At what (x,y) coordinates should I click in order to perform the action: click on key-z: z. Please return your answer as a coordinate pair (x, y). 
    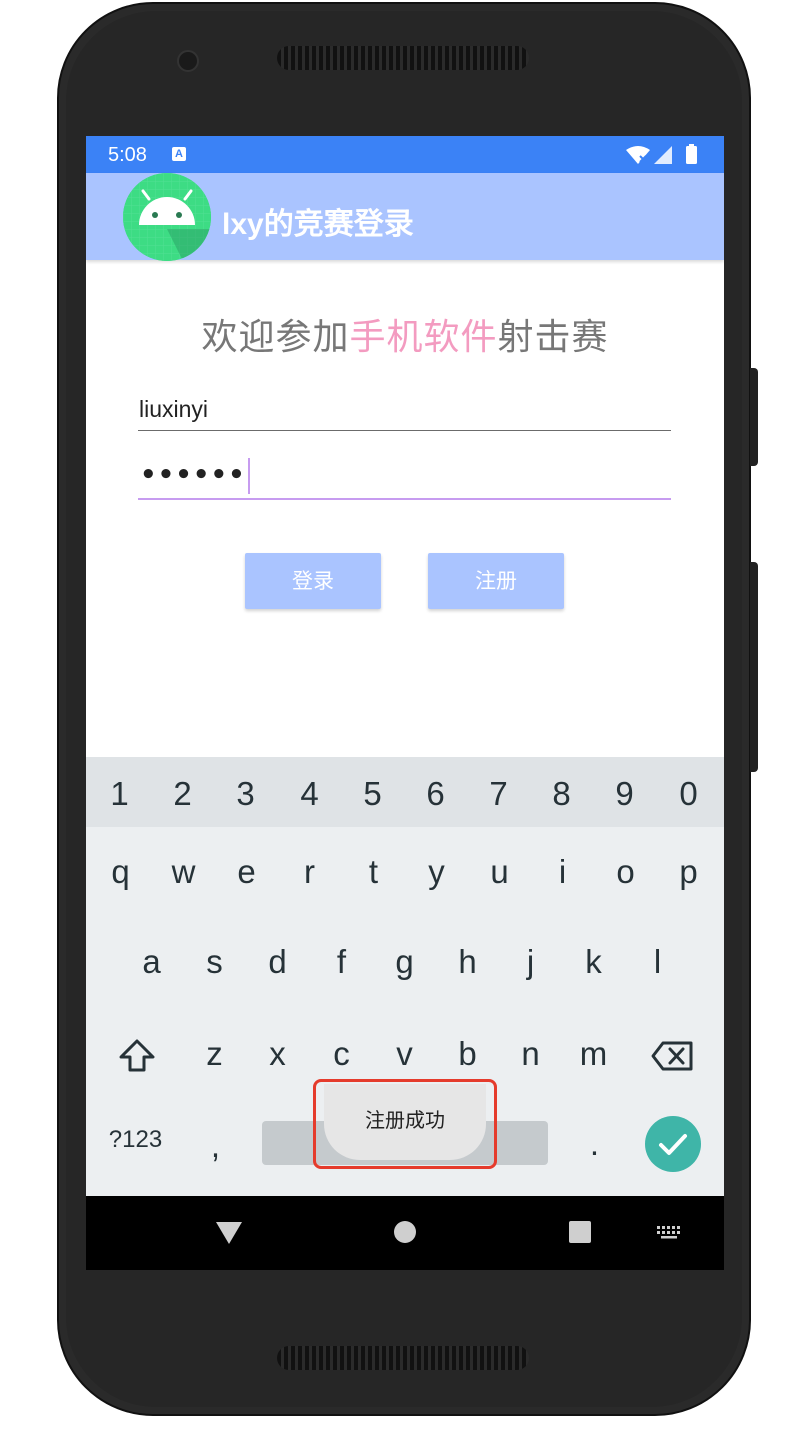
    Looking at the image, I should click on (214, 1054).